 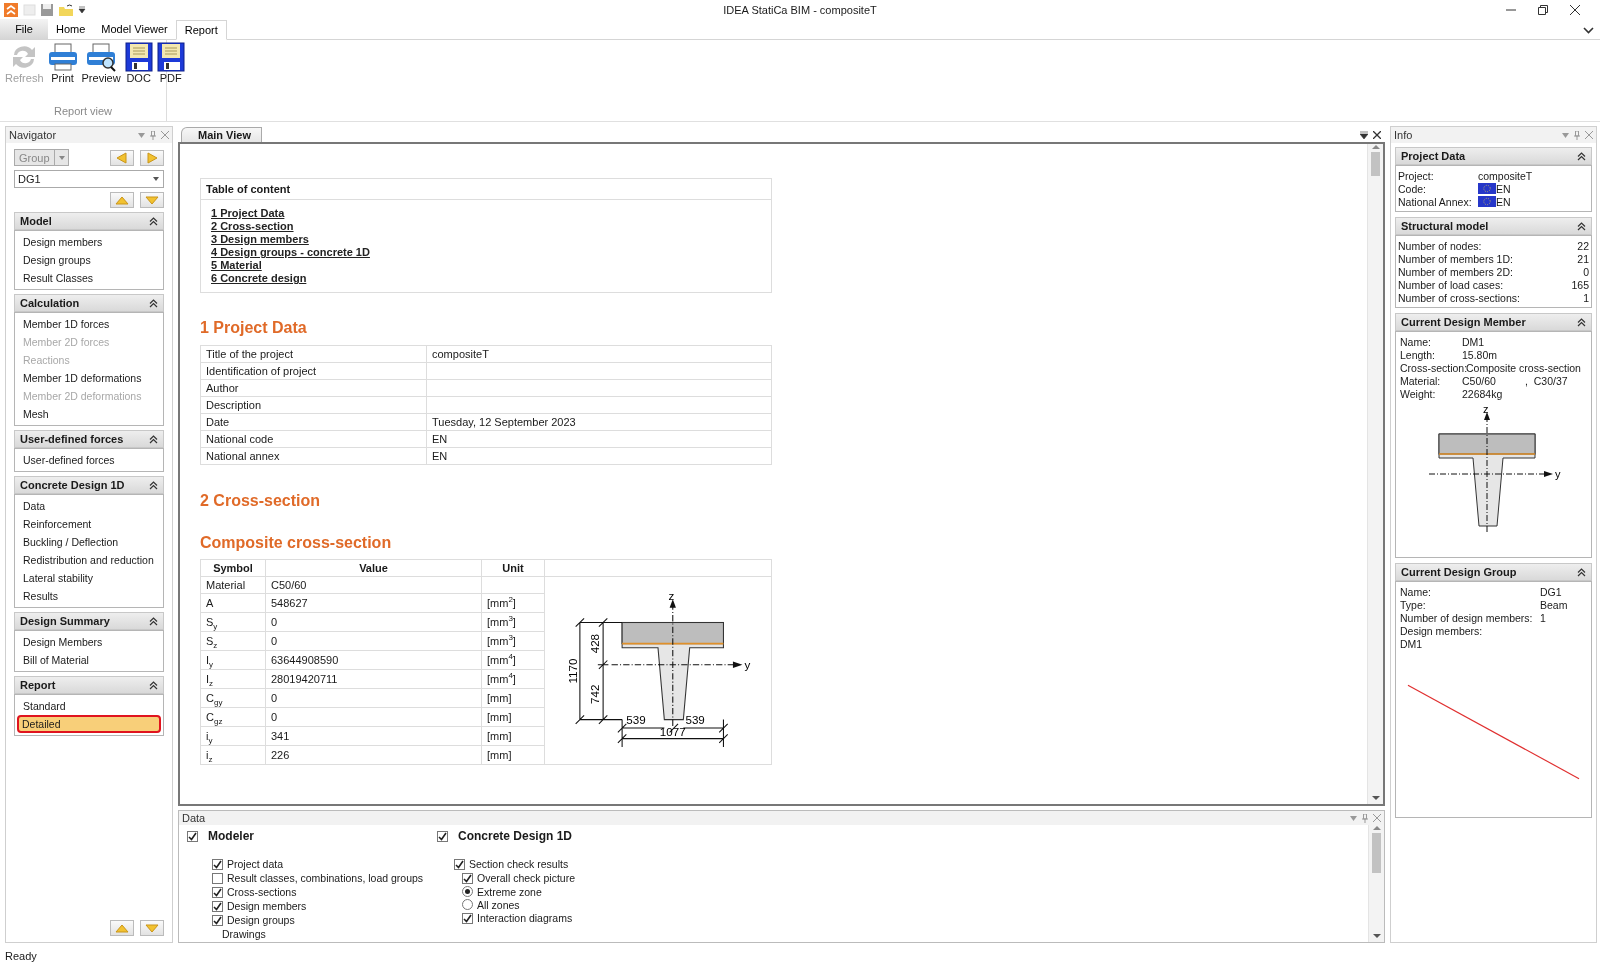 What do you see at coordinates (236, 265) in the screenshot?
I see `toc-link: 5 Material` at bounding box center [236, 265].